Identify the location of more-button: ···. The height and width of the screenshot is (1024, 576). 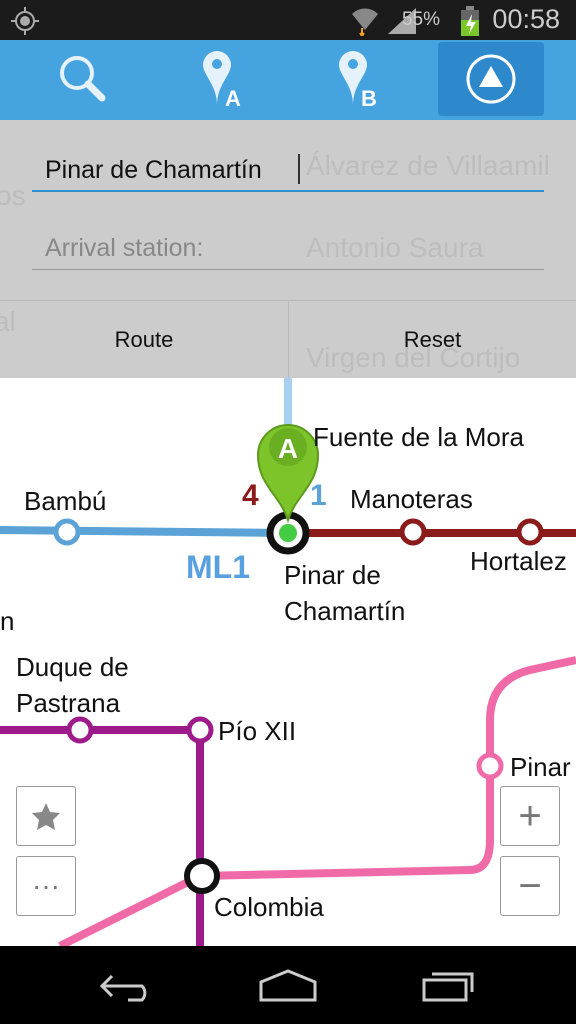
(46, 886).